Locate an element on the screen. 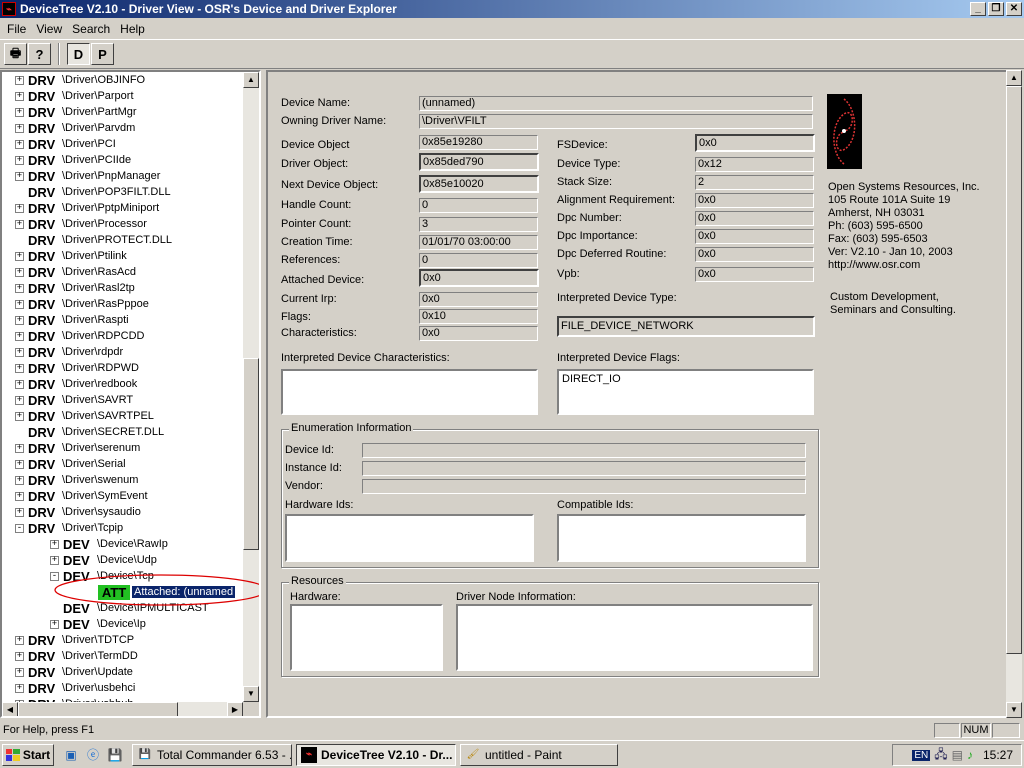 The width and height of the screenshot is (1024, 768). tree-item: + DRV \Driver\Parport is located at coordinates (74, 96).